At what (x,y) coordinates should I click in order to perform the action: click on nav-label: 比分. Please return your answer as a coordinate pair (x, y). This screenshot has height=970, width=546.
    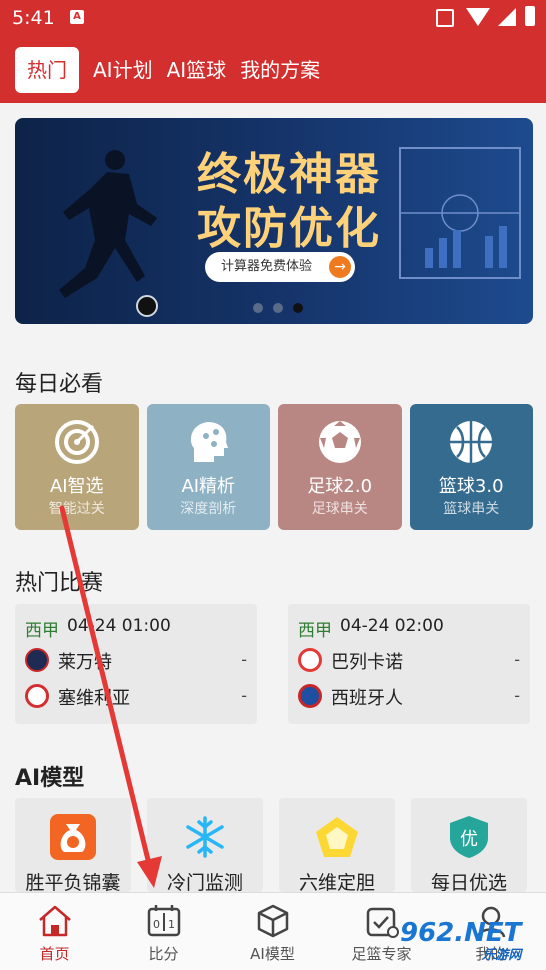
    Looking at the image, I should click on (163, 954).